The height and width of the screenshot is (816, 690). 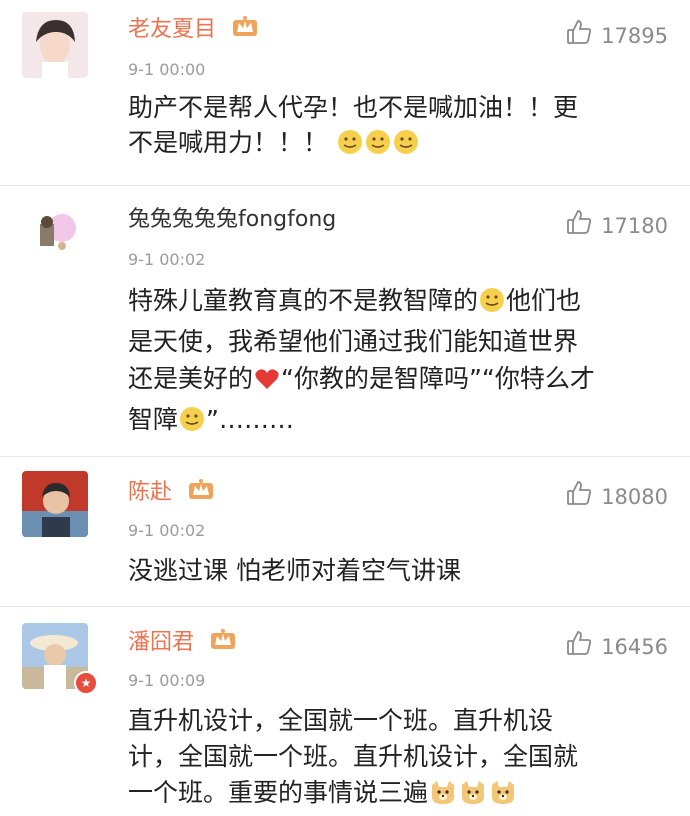 I want to click on comment-line-text: 他们也, so click(x=544, y=300).